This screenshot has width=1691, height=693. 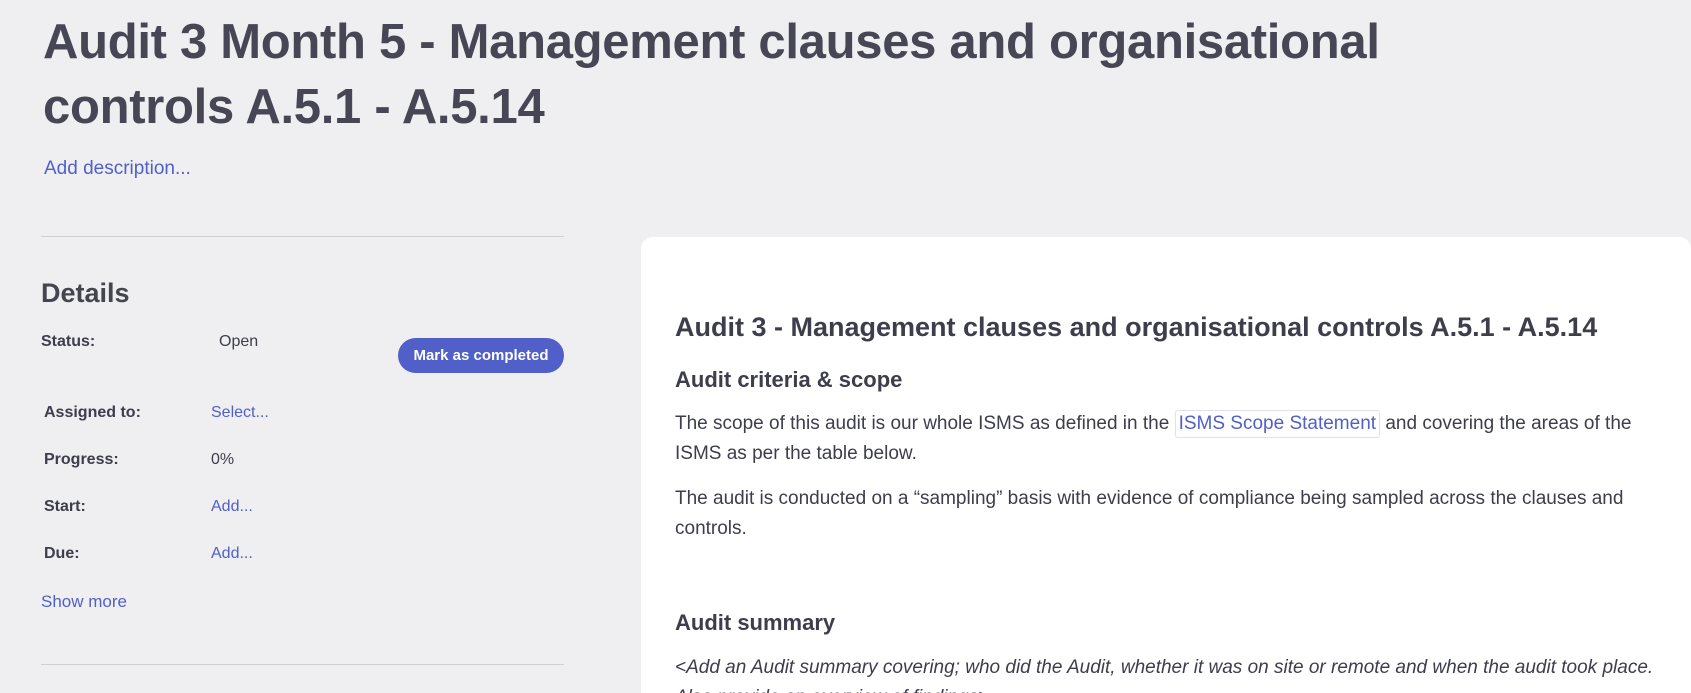 What do you see at coordinates (62, 553) in the screenshot?
I see `due-label: Due:` at bounding box center [62, 553].